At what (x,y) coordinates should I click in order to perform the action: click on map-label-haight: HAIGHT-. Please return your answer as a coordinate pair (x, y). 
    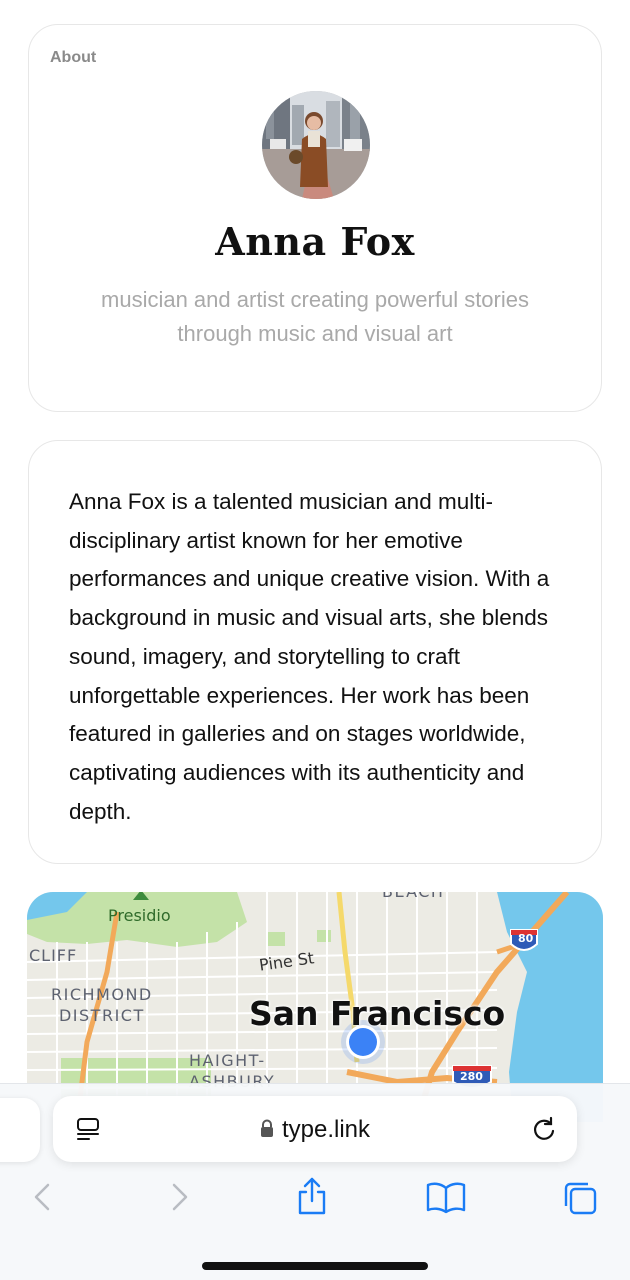
    Looking at the image, I should click on (227, 1060).